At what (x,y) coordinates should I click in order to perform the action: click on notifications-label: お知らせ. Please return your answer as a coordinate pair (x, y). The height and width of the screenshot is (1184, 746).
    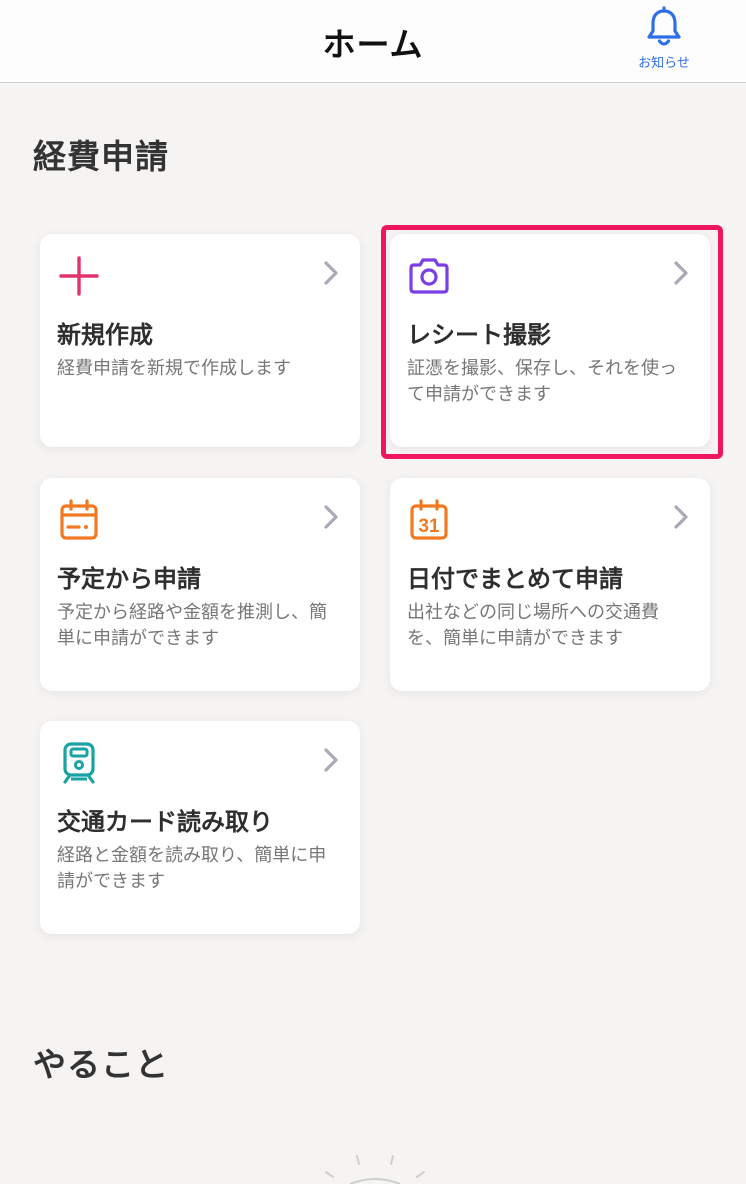
    Looking at the image, I should click on (664, 63).